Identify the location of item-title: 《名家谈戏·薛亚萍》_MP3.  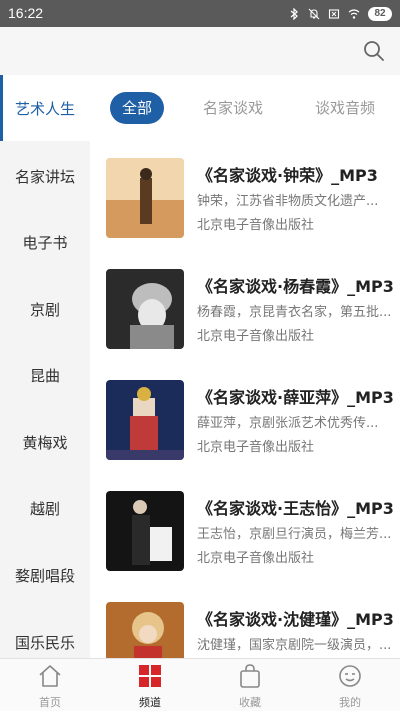
(295, 397).